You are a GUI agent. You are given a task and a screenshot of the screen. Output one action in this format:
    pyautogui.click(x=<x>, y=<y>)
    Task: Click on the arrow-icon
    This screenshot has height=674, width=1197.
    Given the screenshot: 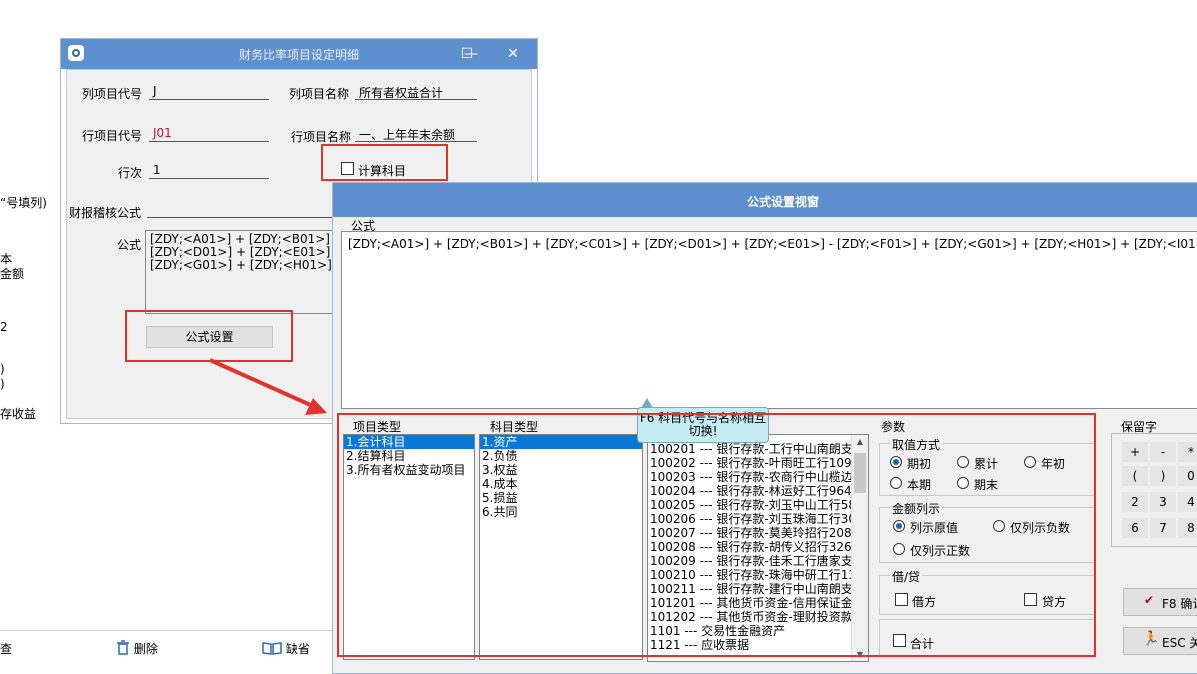 What is the action you would take?
    pyautogui.click(x=268, y=386)
    